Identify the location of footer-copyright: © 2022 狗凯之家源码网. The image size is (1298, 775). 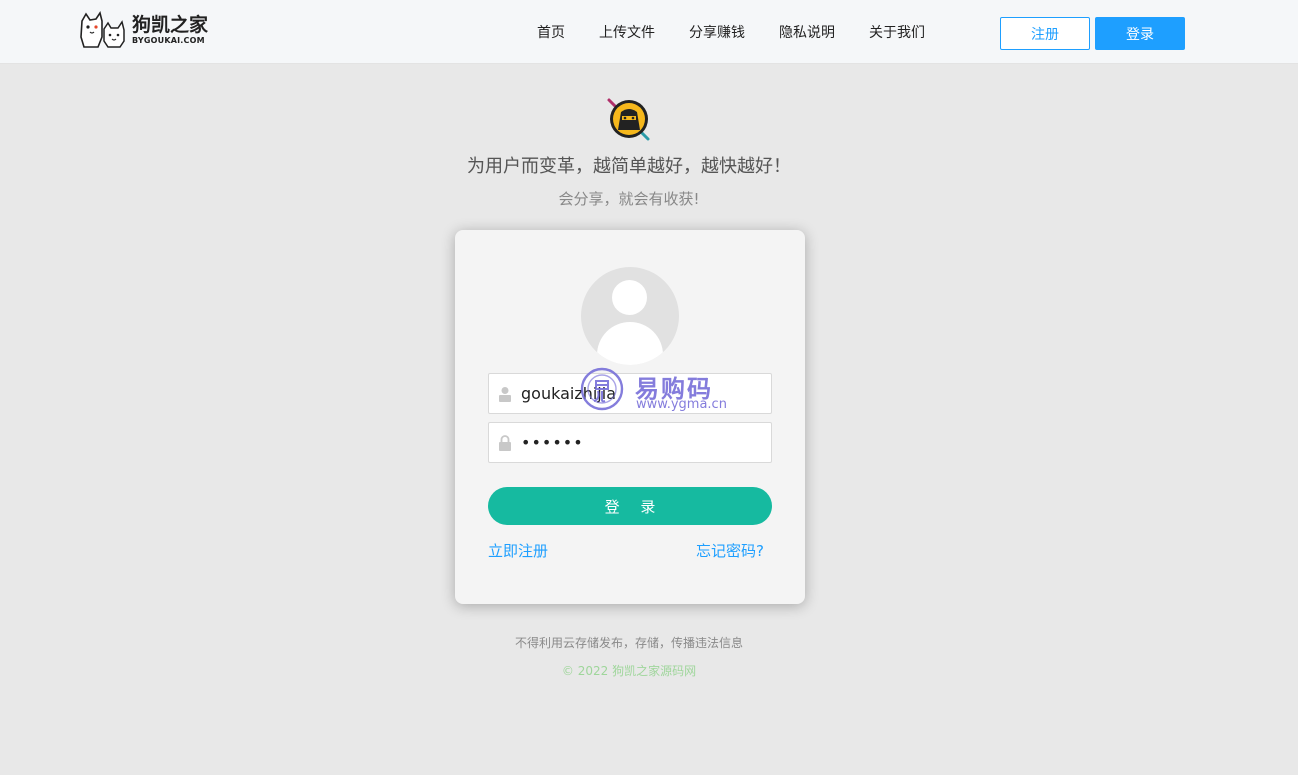
(629, 670).